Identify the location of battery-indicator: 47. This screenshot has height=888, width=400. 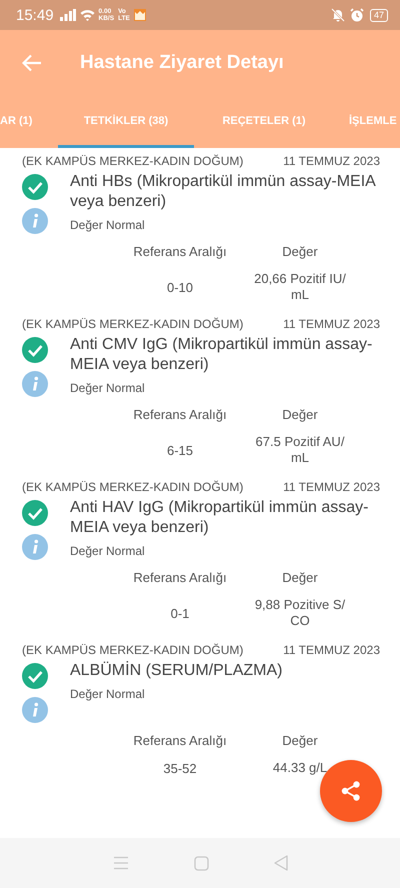
(379, 15).